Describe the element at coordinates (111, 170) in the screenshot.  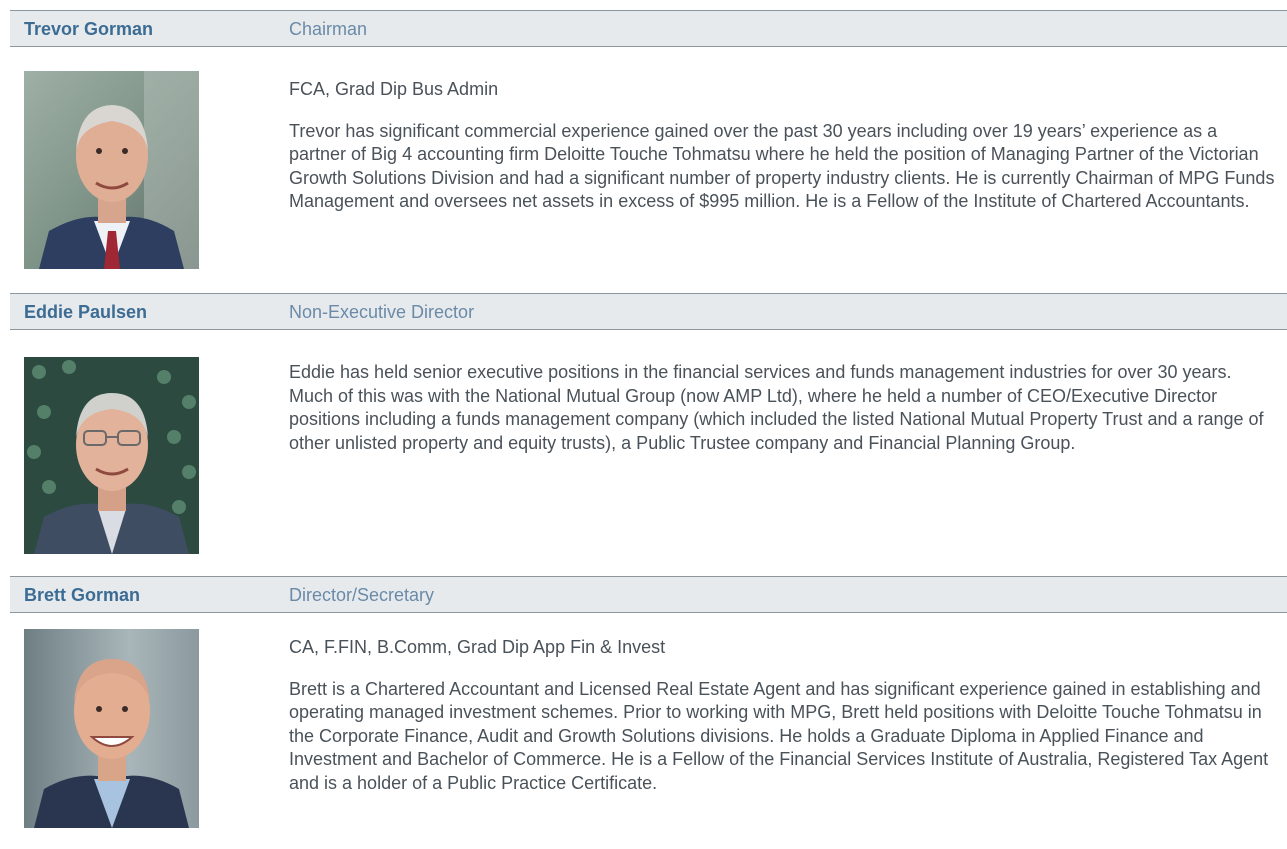
I see `trevor-gorman-photo` at that location.